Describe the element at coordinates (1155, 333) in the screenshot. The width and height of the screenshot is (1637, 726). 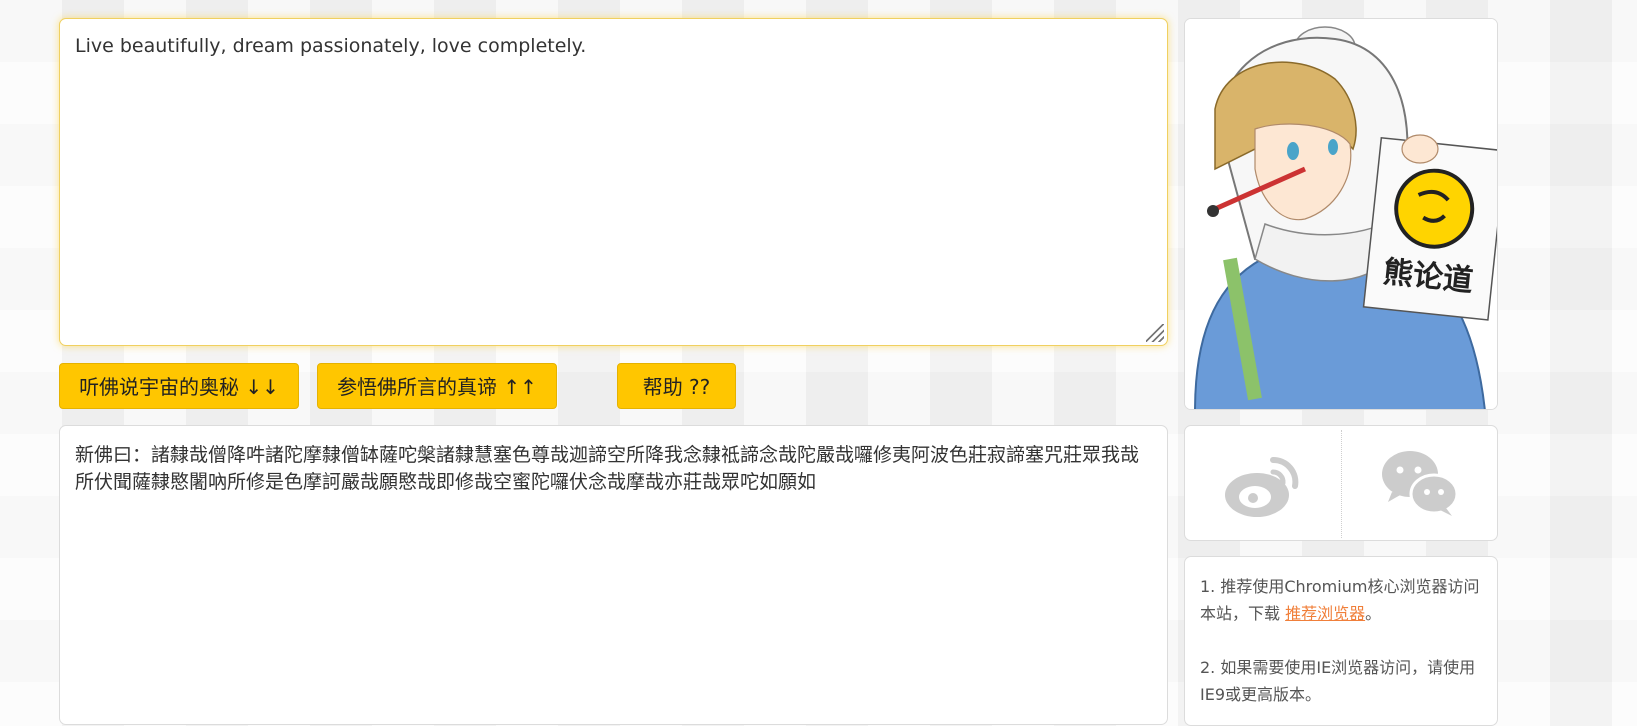
I see `resize-grip-icon` at that location.